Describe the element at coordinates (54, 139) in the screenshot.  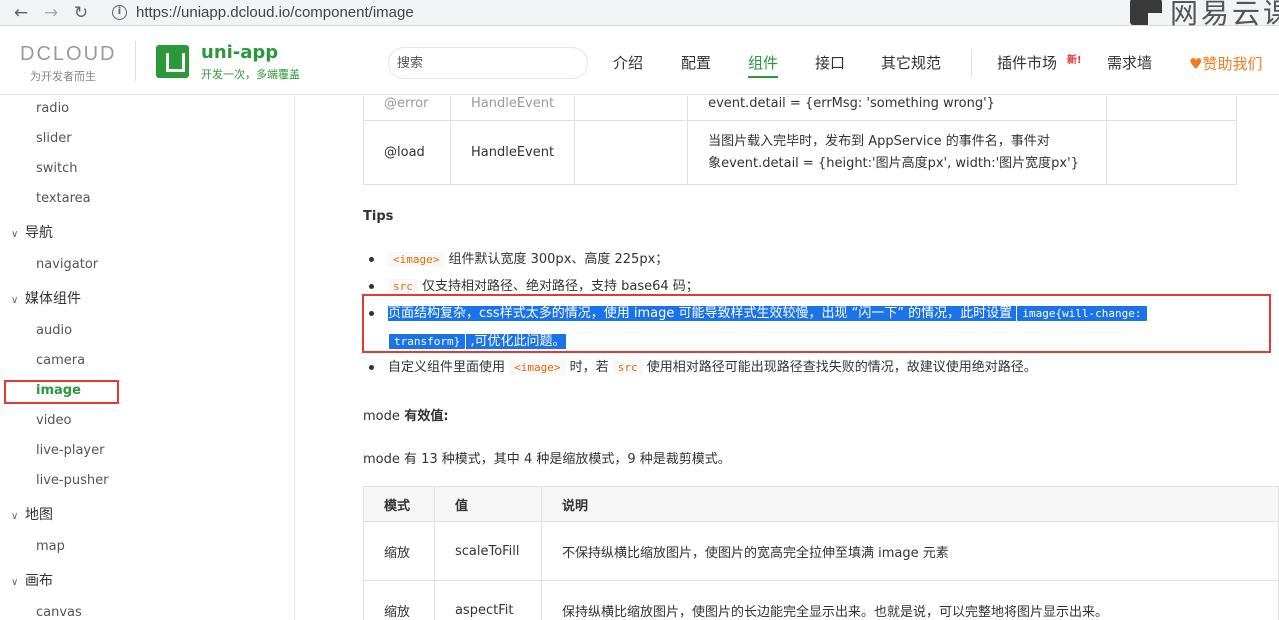
I see `sidebar-item-slider: slider` at that location.